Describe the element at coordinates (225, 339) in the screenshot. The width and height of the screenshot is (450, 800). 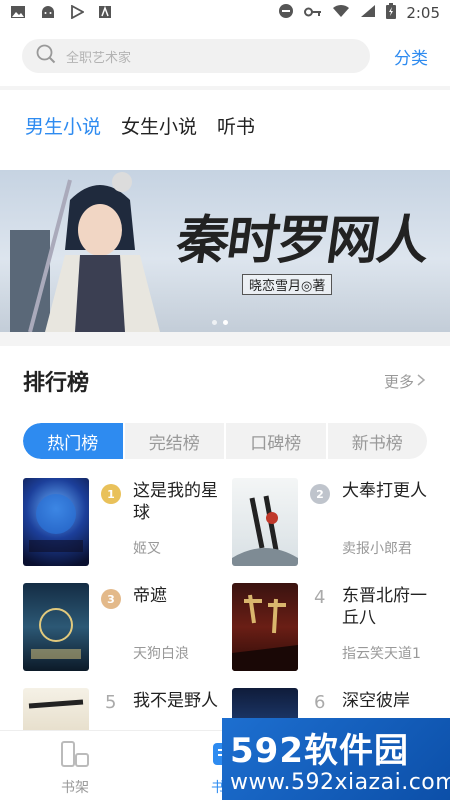
I see `section-divider` at that location.